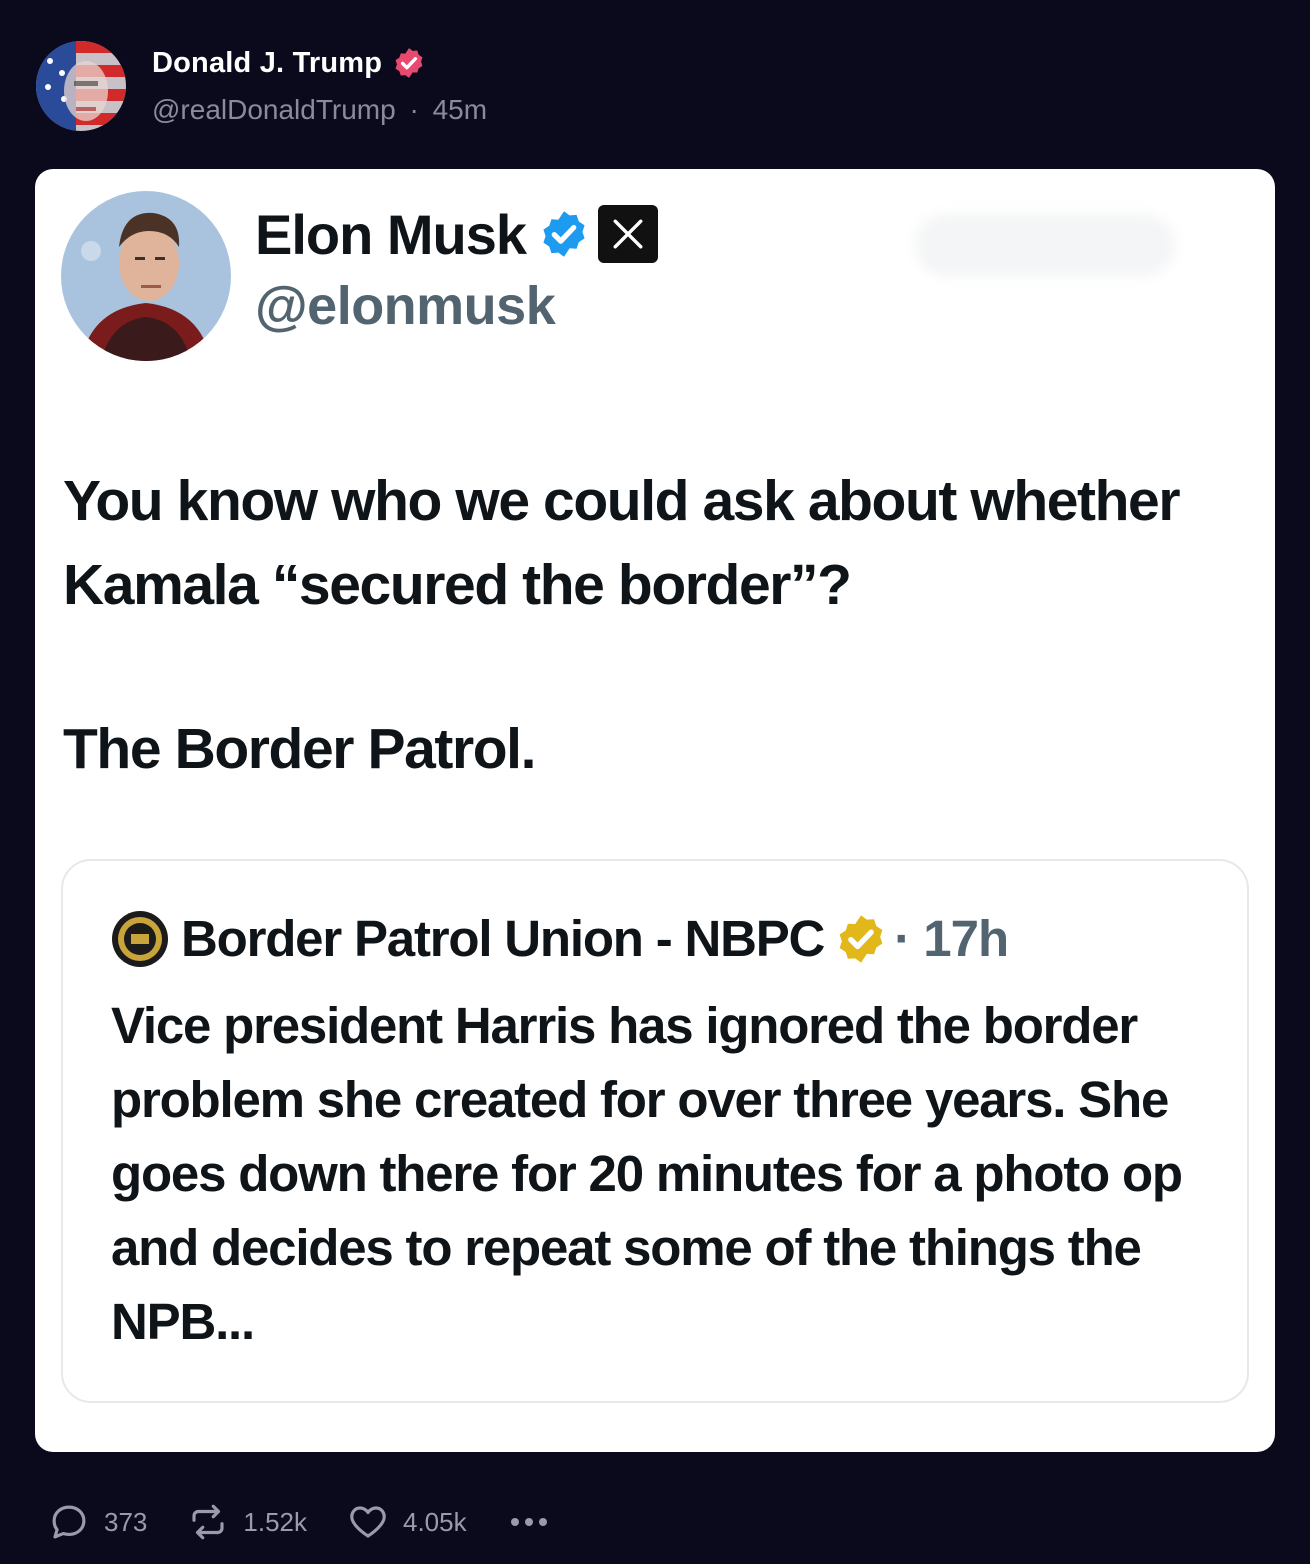 Image resolution: width=1310 pixels, height=1564 pixels. I want to click on x-logo-icon, so click(628, 234).